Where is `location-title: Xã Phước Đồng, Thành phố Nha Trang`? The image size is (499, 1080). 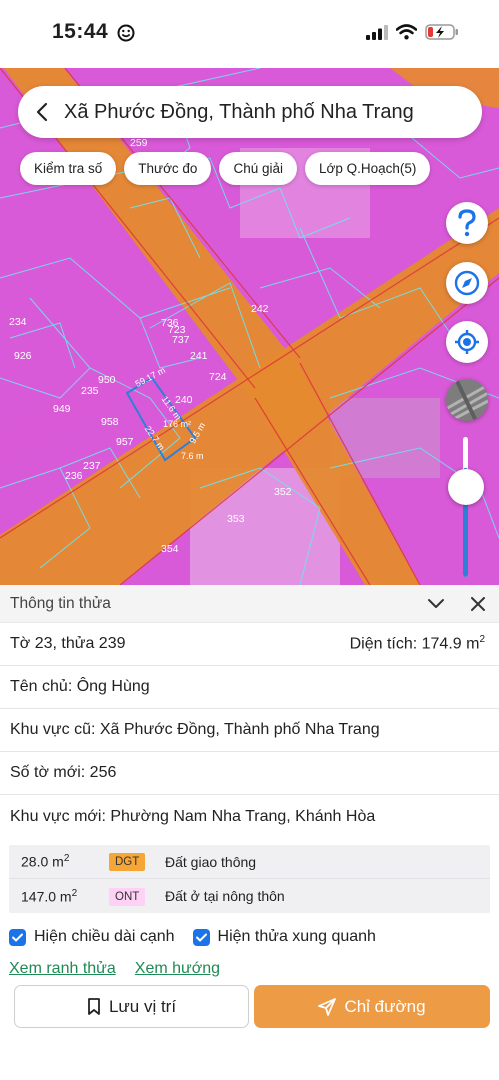
location-title: Xã Phước Đồng, Thành phố Nha Trang is located at coordinates (239, 111).